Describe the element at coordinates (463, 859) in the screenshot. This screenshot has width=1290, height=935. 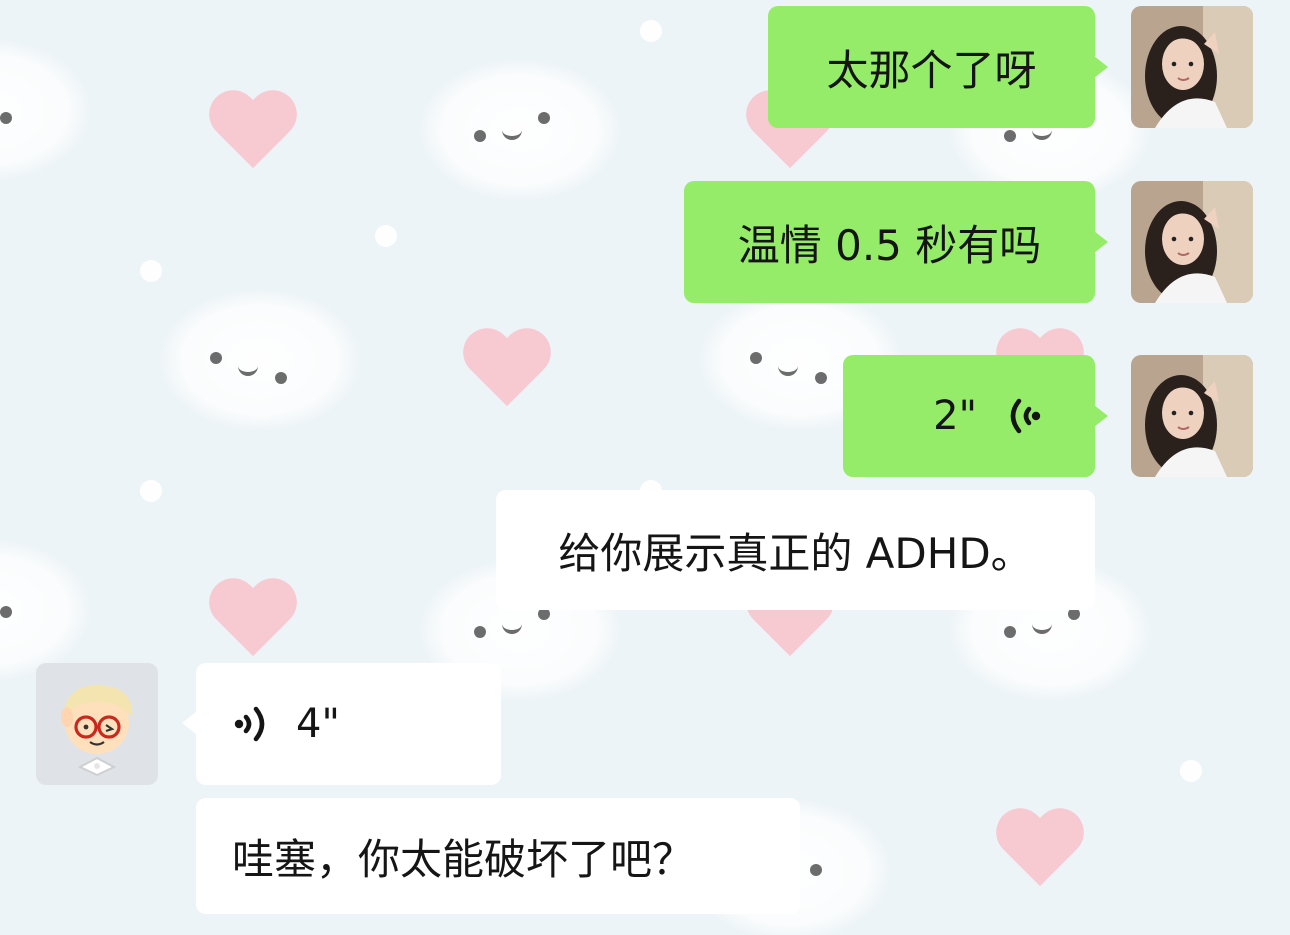
I see `message-text: 哇塞，你太能破坏了吧？` at that location.